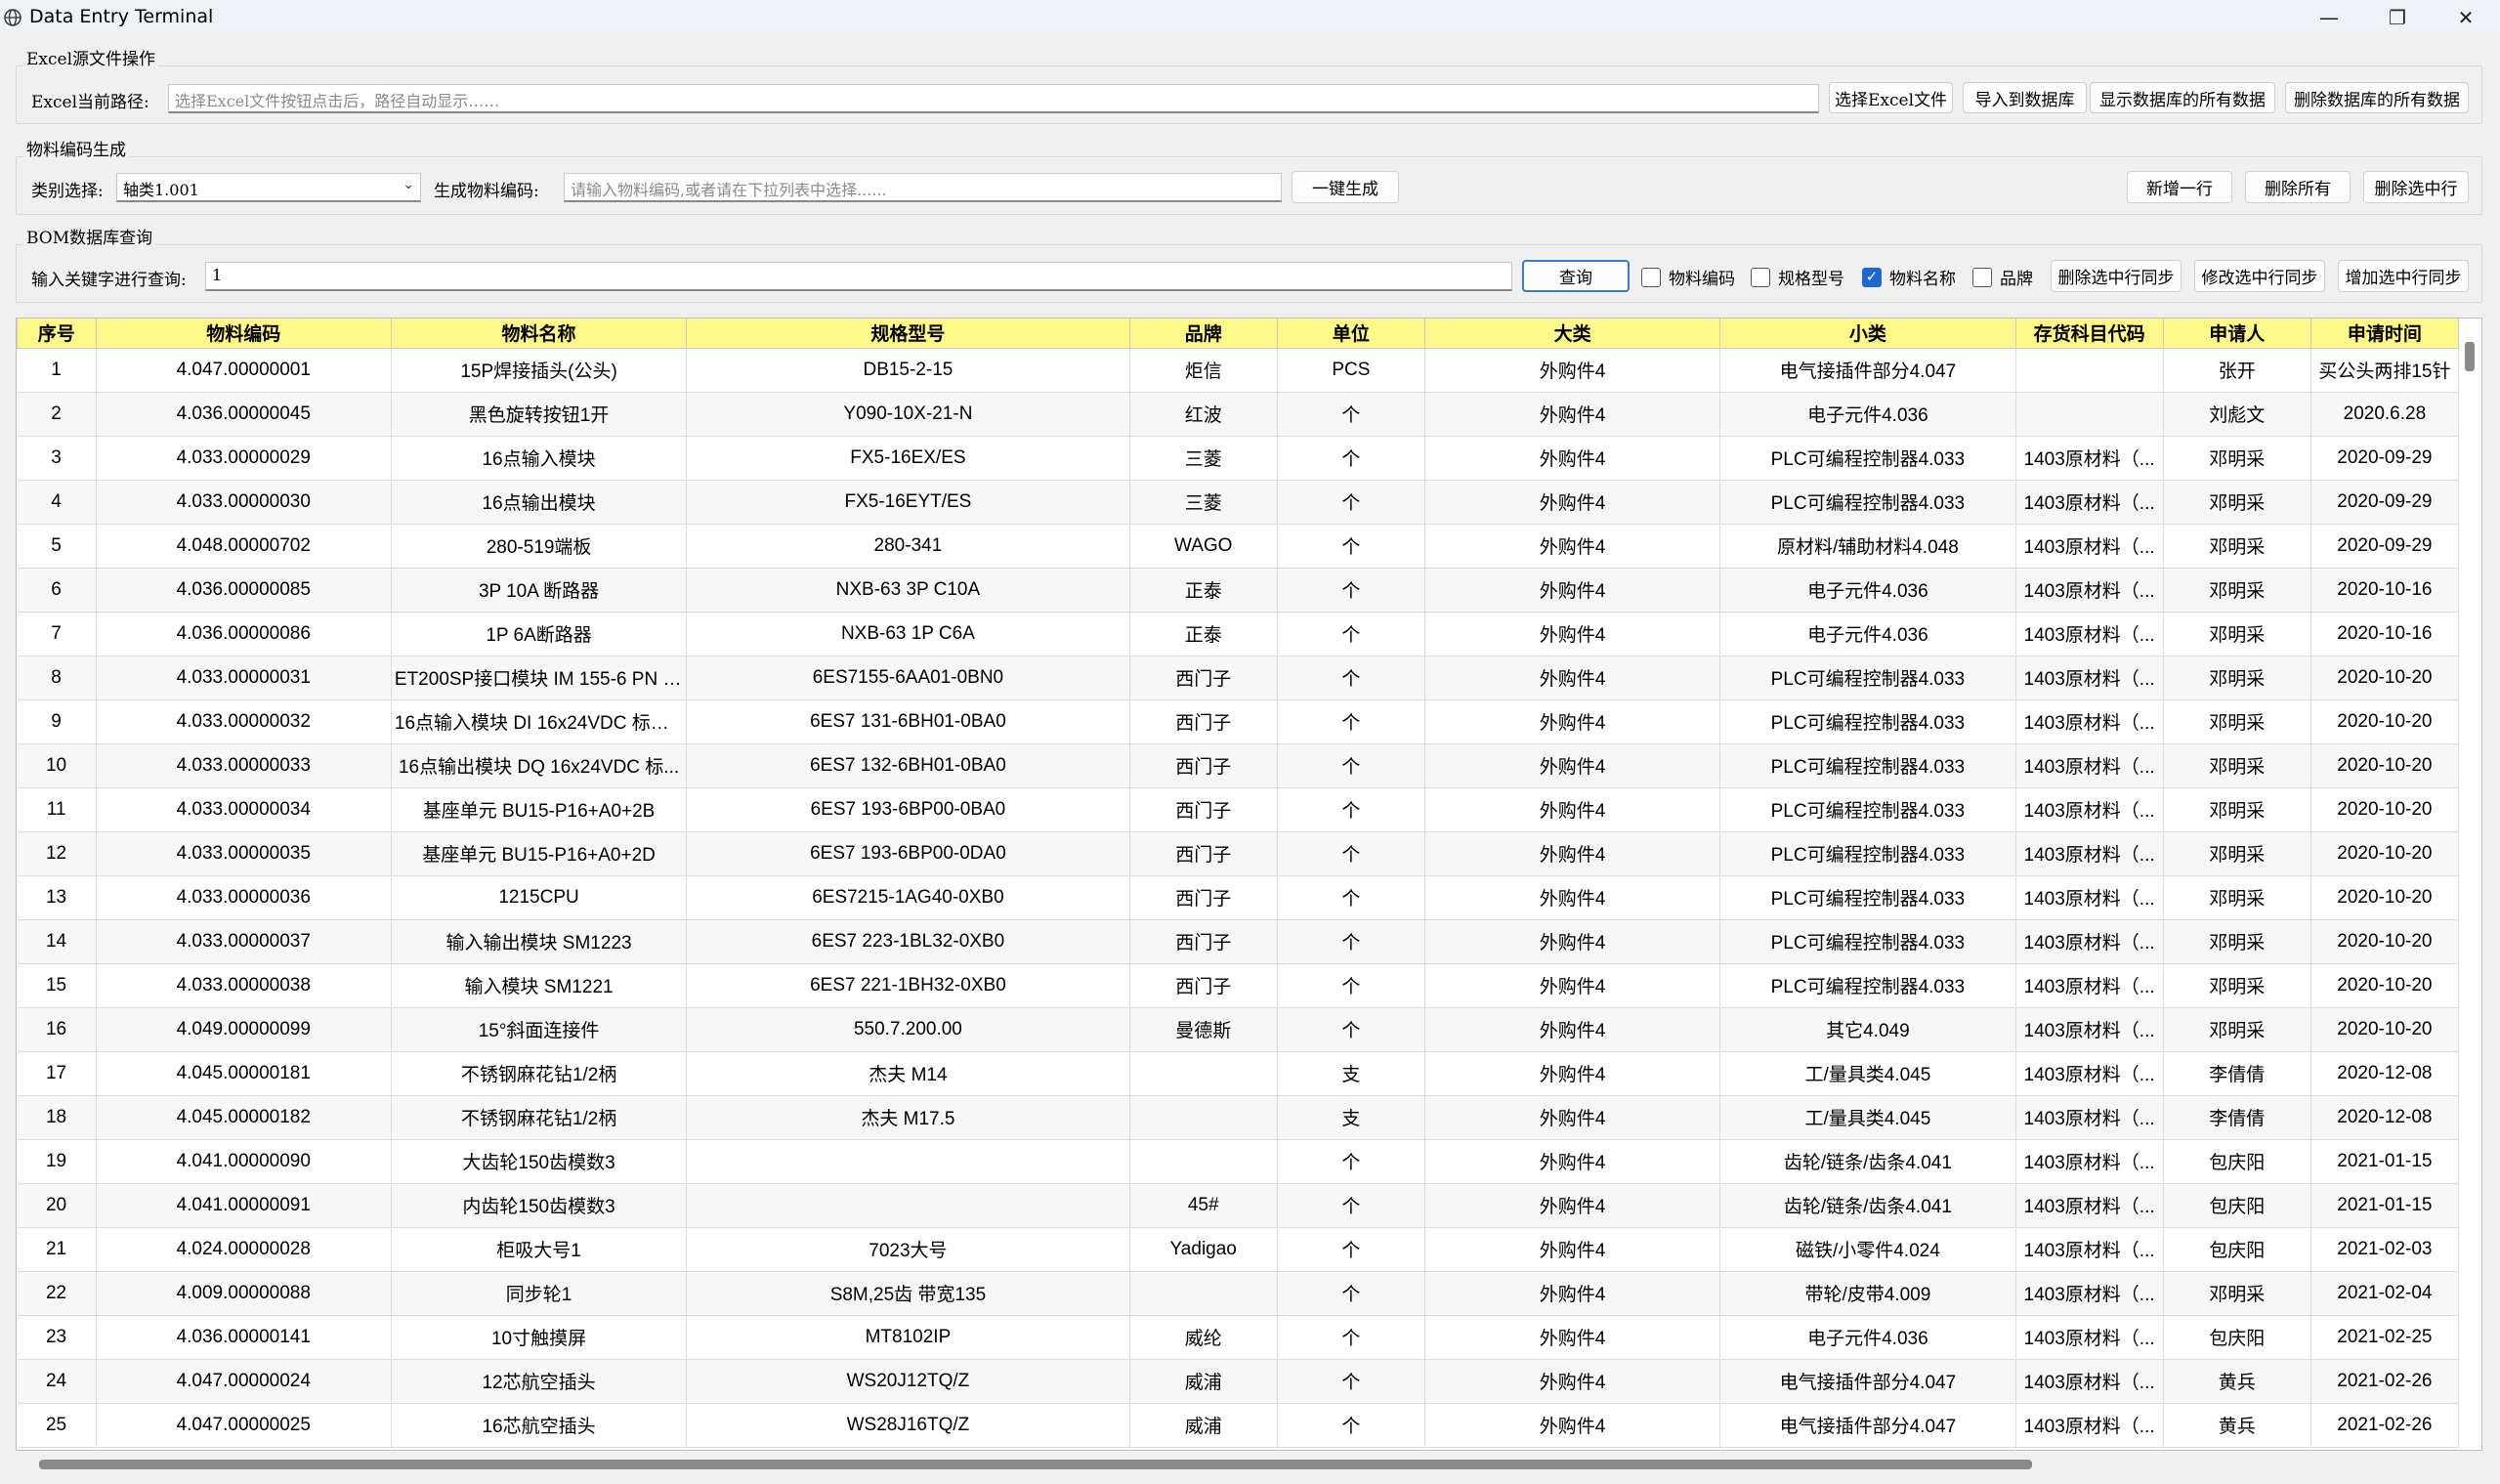  Describe the element at coordinates (57, 1250) in the screenshot. I see `table-cell: 21` at that location.